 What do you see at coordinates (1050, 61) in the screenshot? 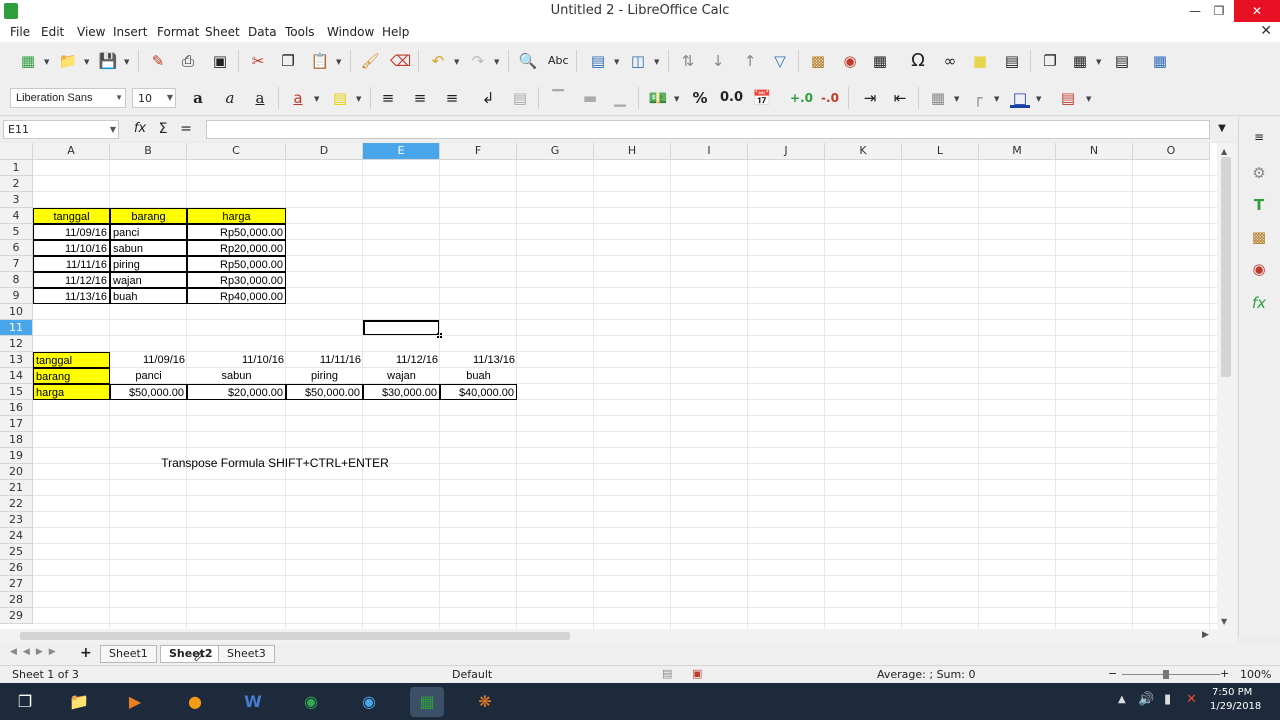
I see `define-print-area-icon: ❐` at bounding box center [1050, 61].